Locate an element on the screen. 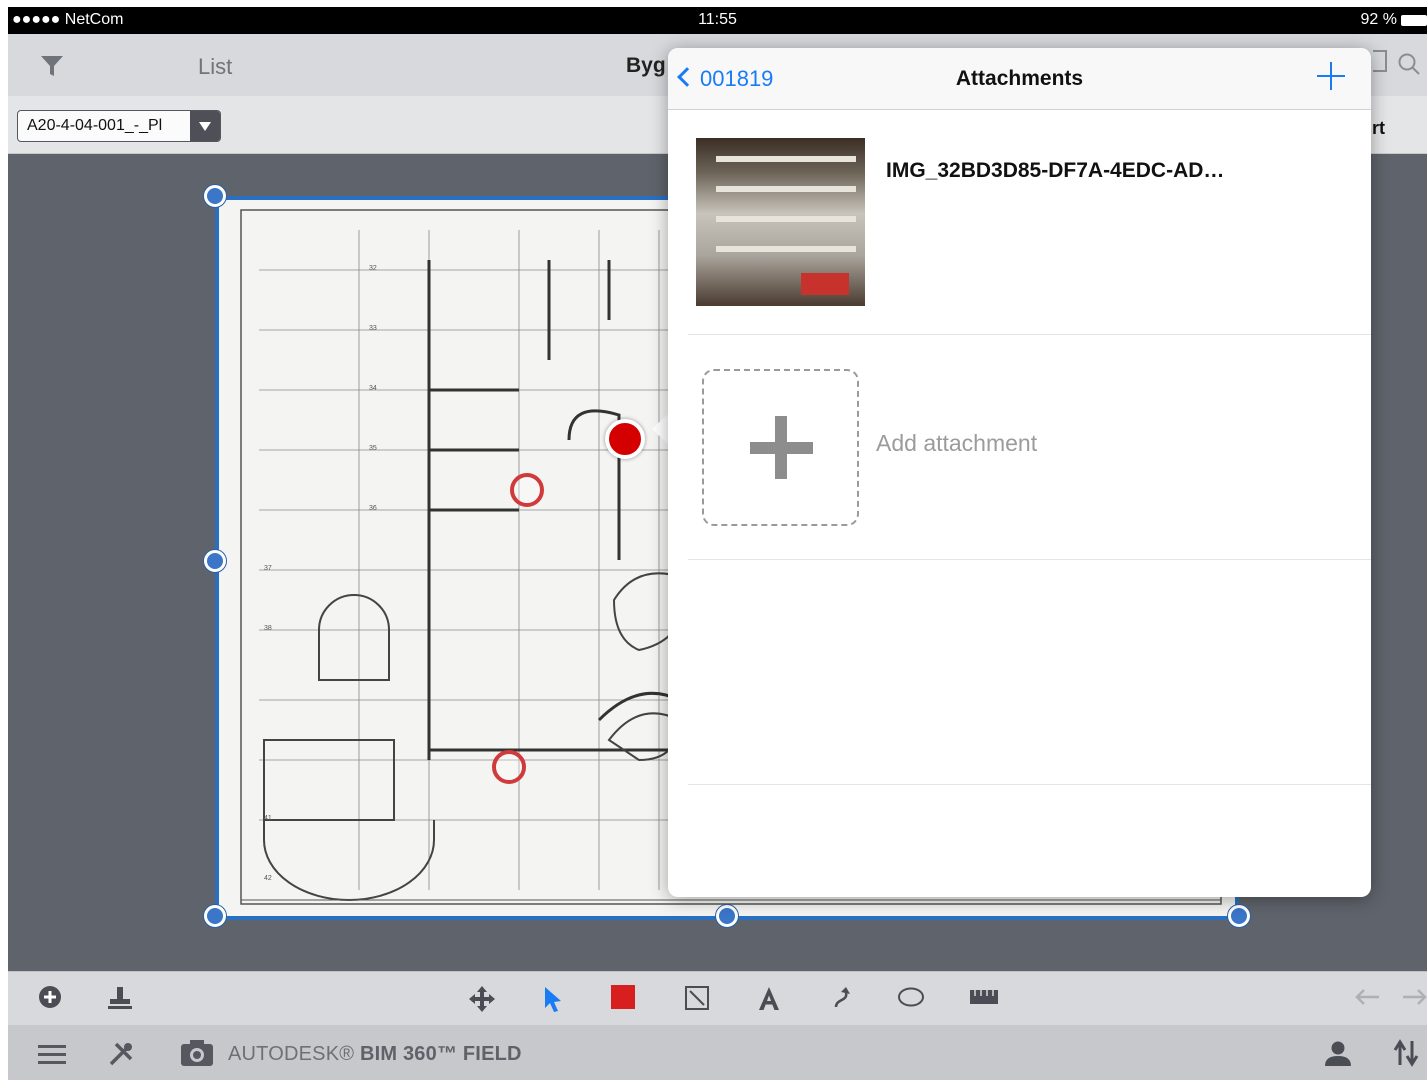  tools-icon is located at coordinates (121, 1054).